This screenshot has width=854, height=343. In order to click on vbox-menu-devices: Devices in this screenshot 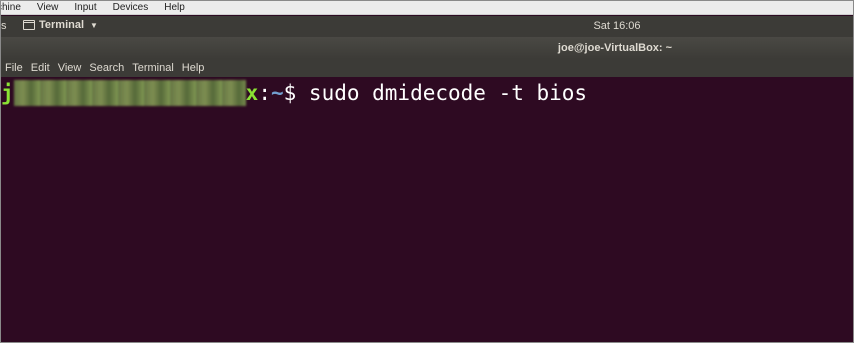, I will do `click(135, 7)`.